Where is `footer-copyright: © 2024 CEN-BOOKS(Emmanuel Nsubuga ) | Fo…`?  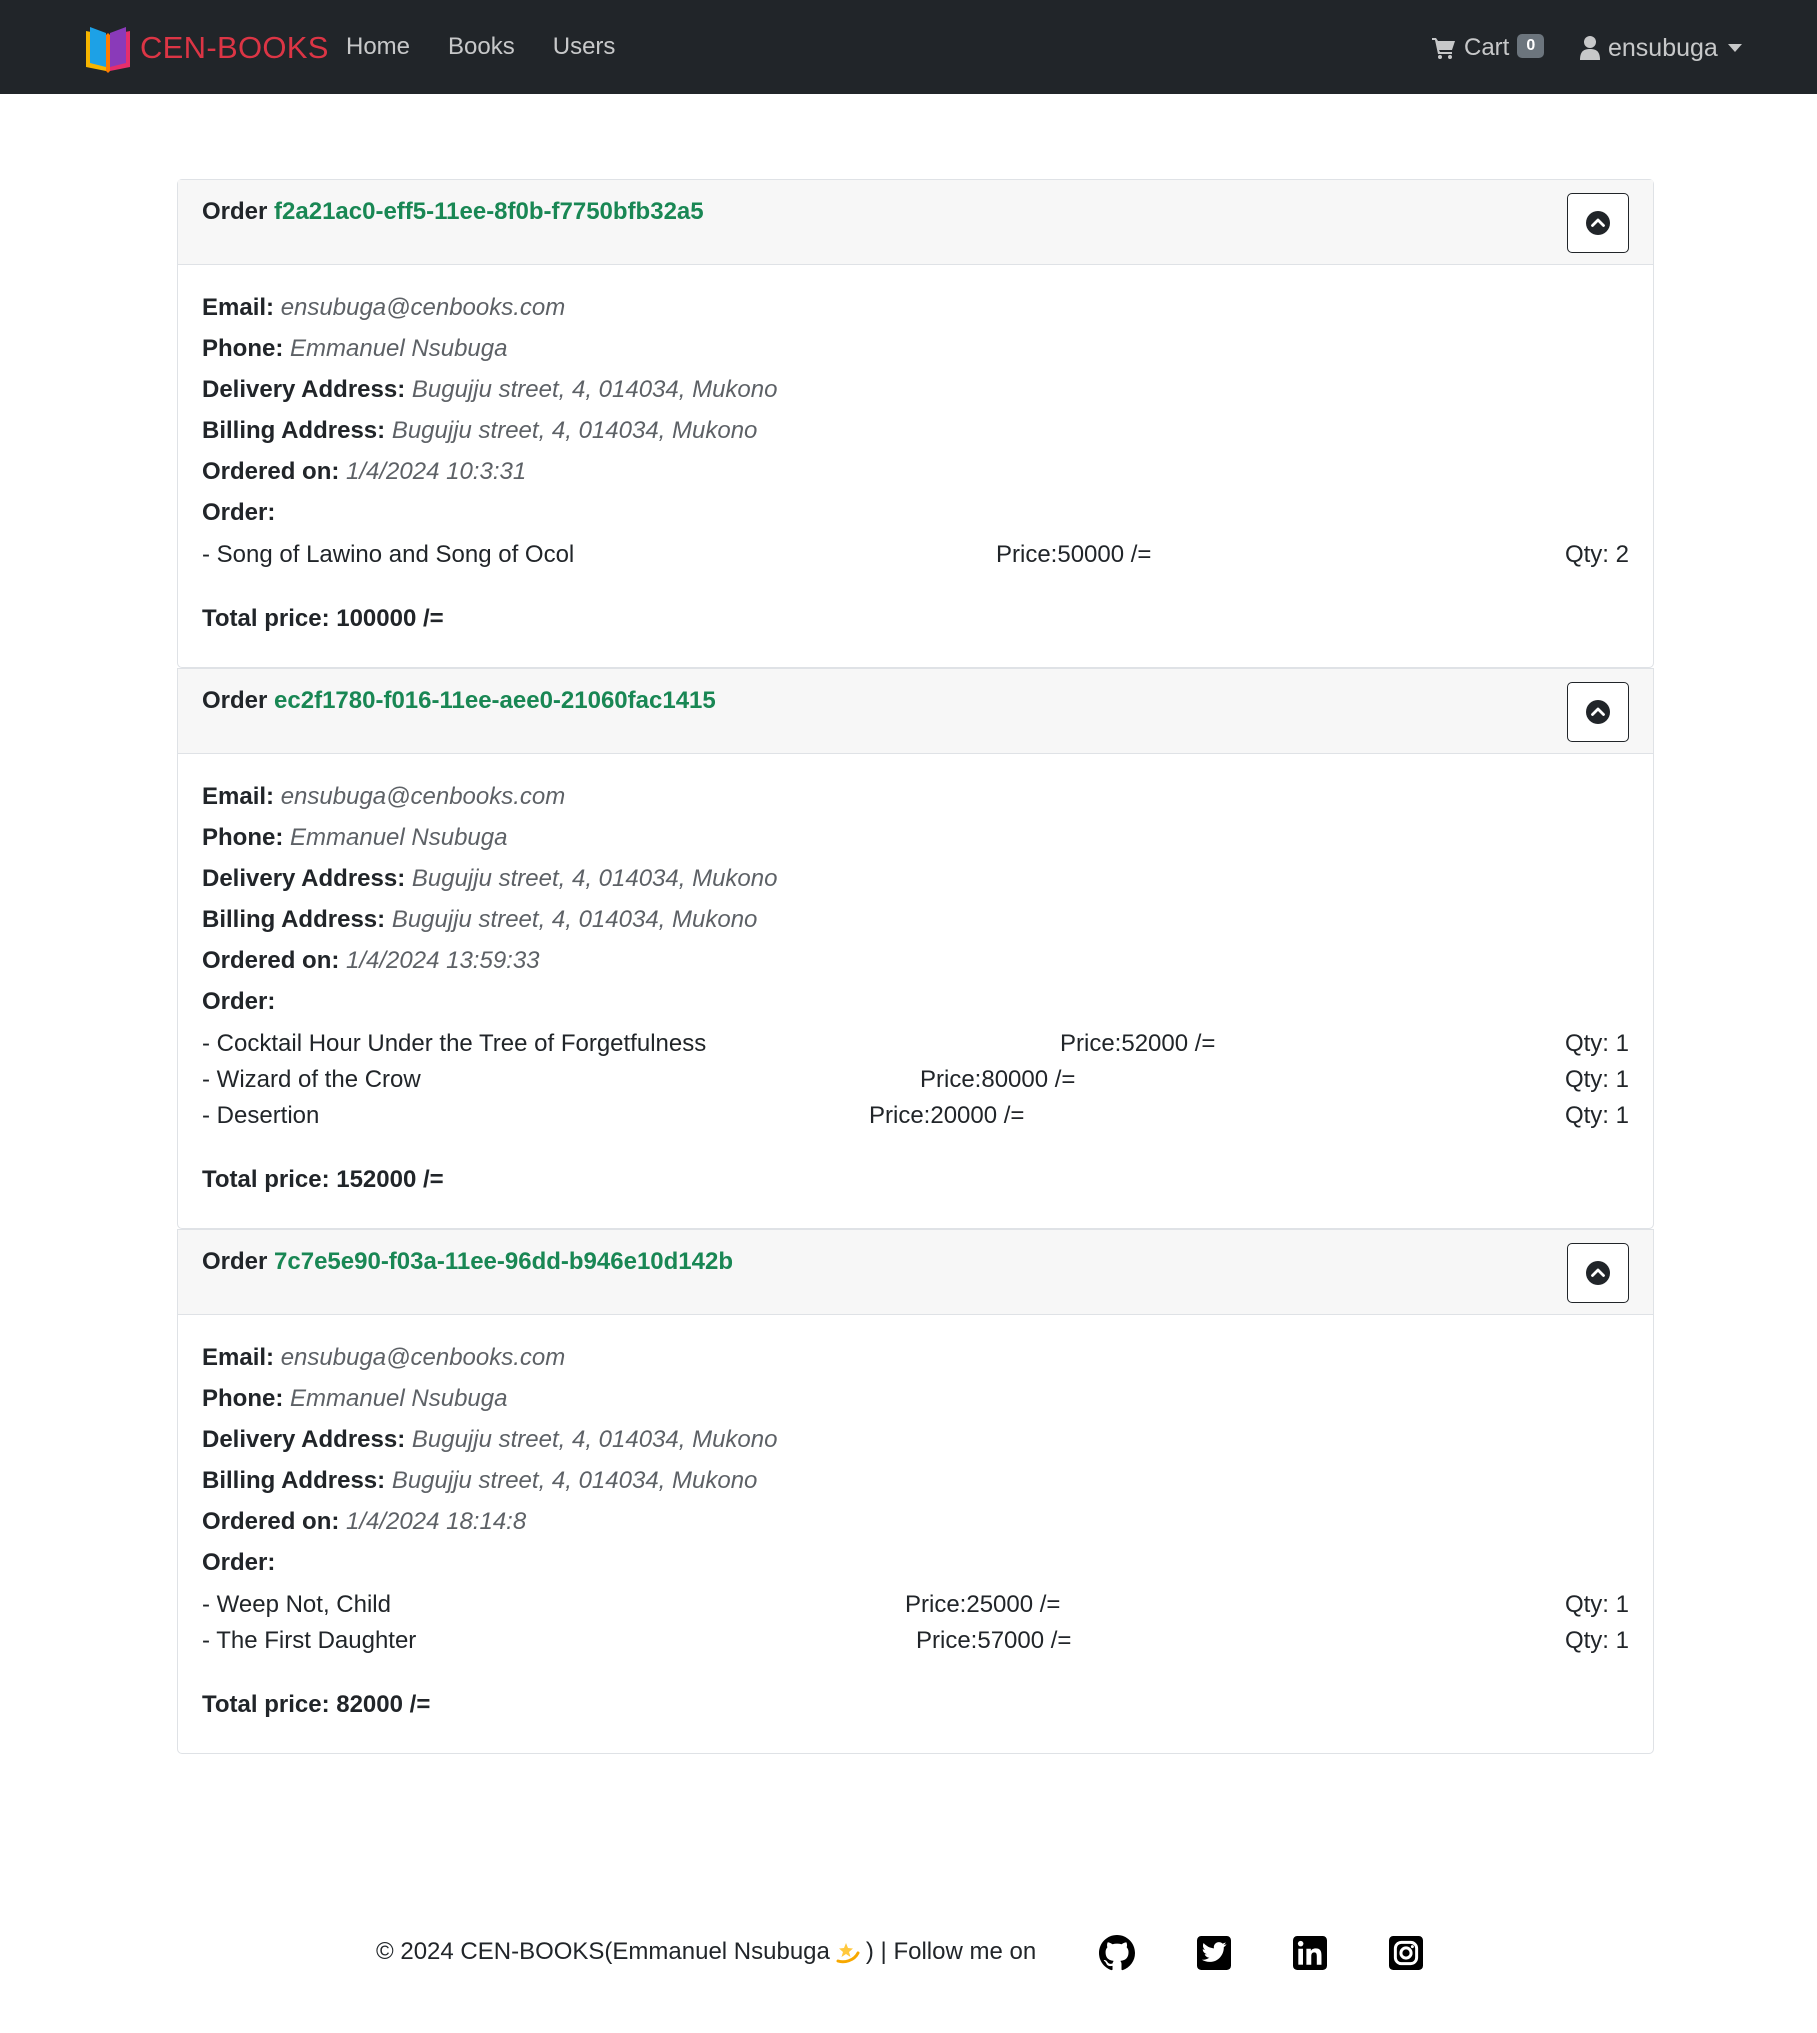 footer-copyright: © 2024 CEN-BOOKS(Emmanuel Nsubuga ) | Fo… is located at coordinates (706, 1952).